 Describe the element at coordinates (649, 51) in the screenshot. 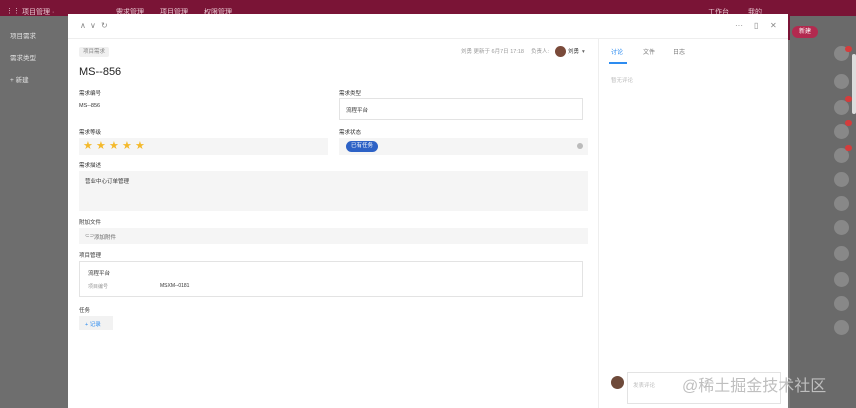

I see `tab-files: 文件` at that location.